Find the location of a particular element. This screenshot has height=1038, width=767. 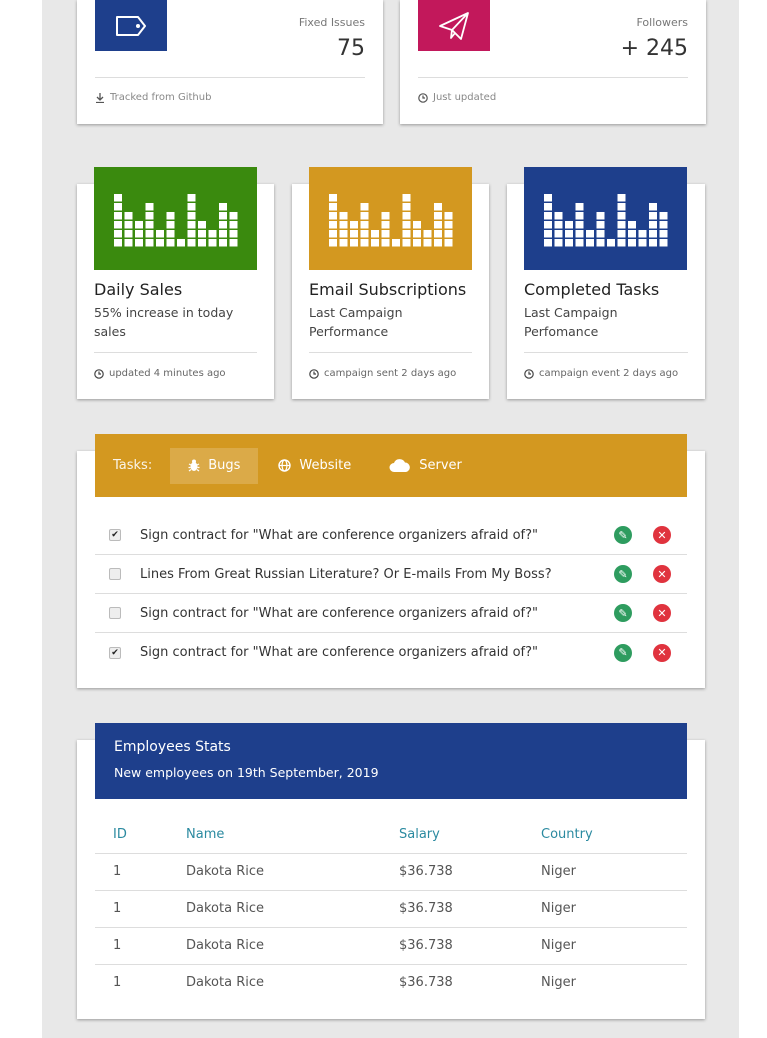

chart-title: Daily Sales is located at coordinates (138, 289).